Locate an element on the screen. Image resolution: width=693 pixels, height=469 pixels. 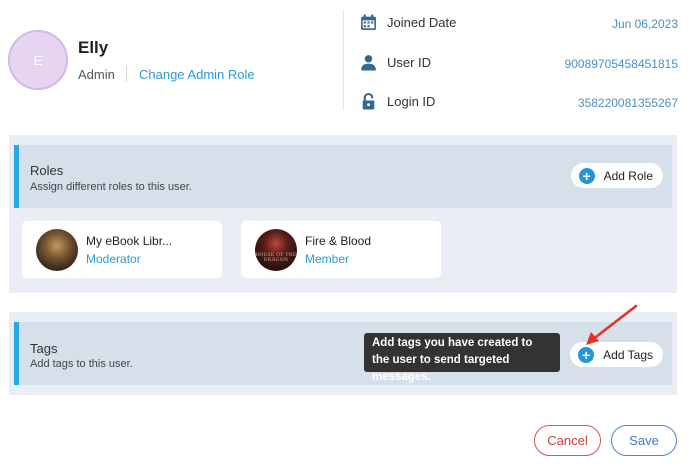
vertical-divider is located at coordinates (343, 60).